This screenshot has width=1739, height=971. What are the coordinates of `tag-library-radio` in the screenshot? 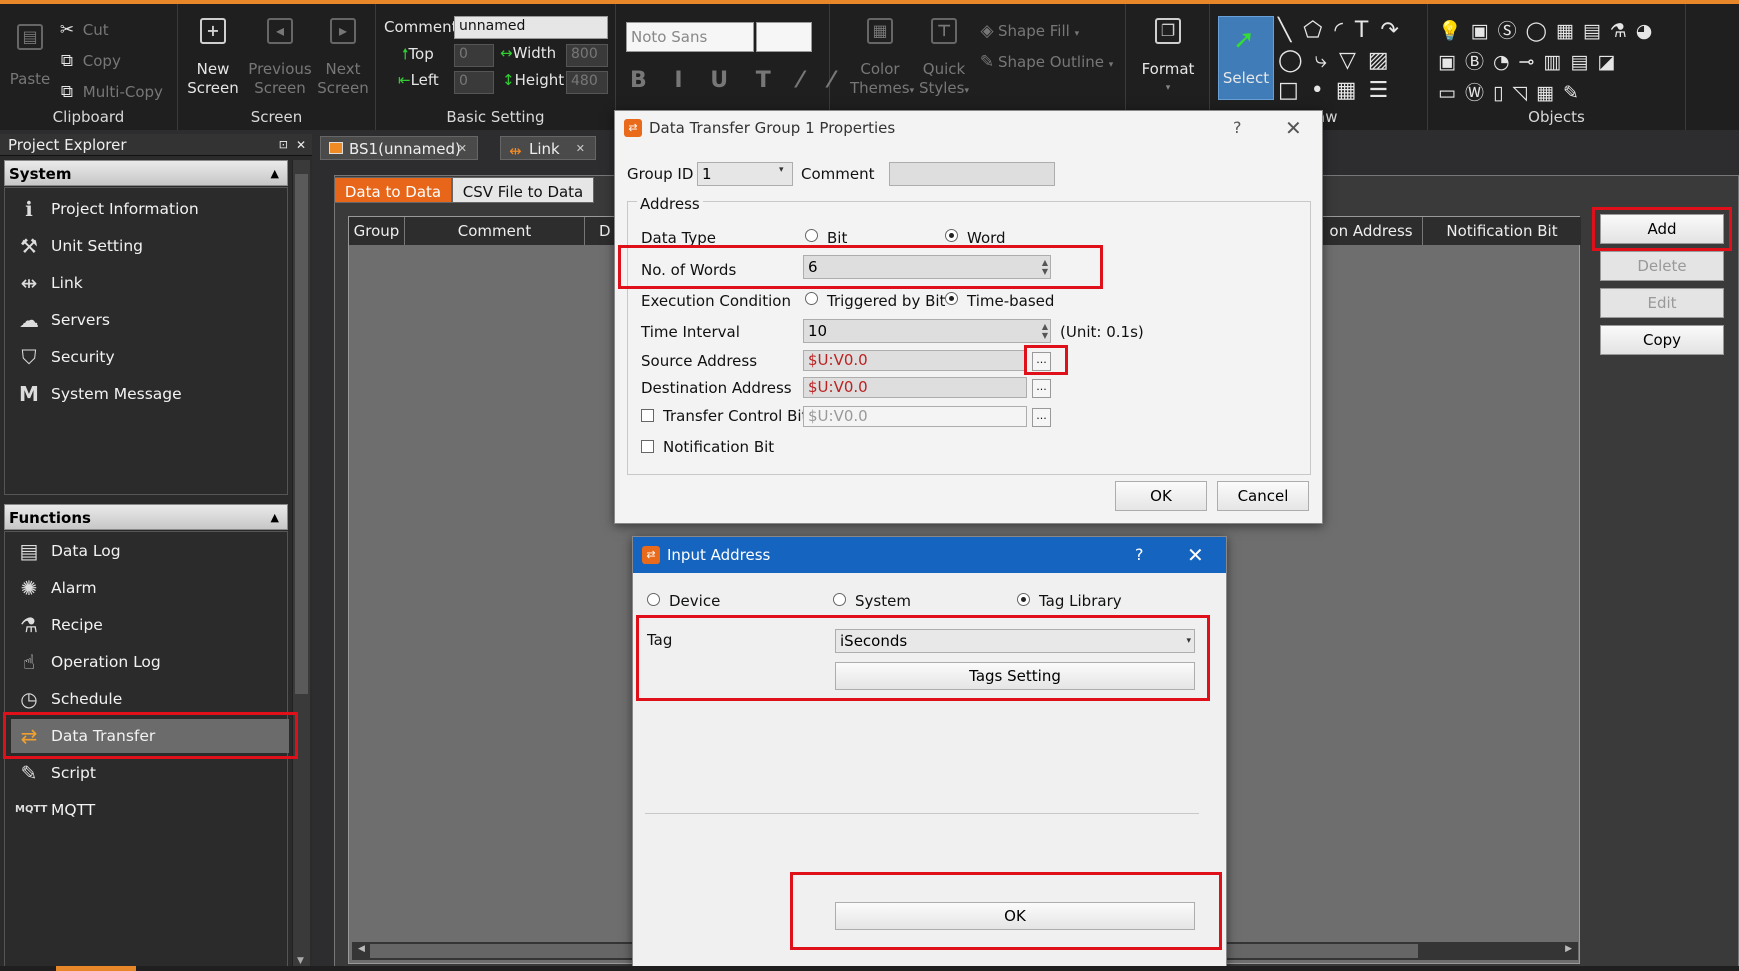 It's located at (1023, 599).